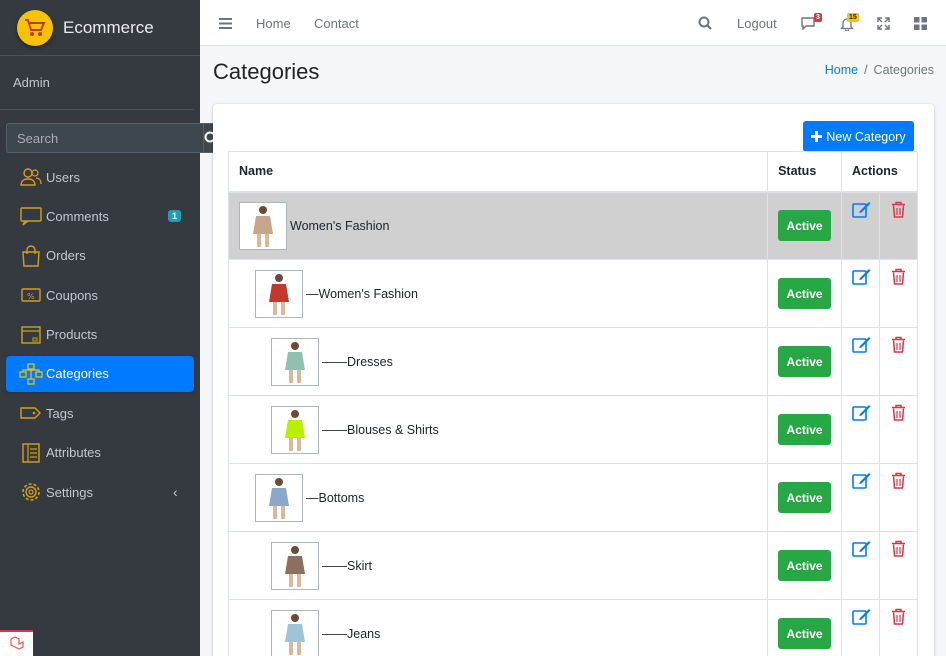 The width and height of the screenshot is (946, 656). I want to click on brand-link: Ecommerce, so click(100, 28).